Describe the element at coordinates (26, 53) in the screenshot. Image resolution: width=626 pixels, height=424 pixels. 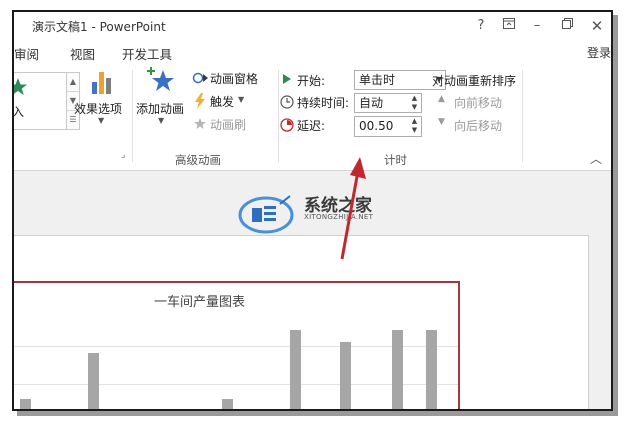
I see `tab-review: 审阅` at that location.